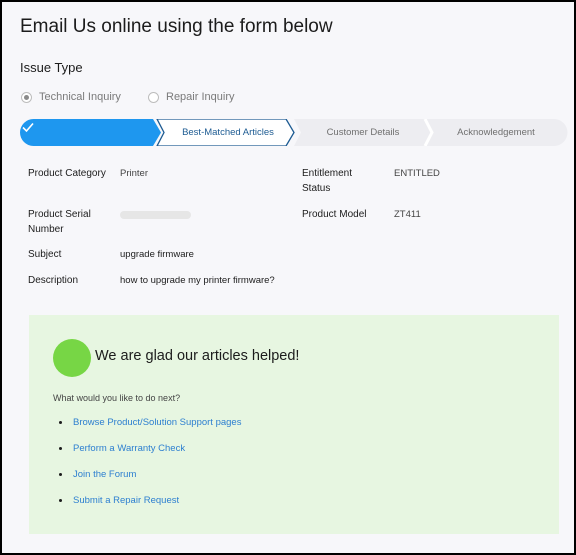  Describe the element at coordinates (417, 173) in the screenshot. I see `entitlement-status-value: ENTITLED` at that location.